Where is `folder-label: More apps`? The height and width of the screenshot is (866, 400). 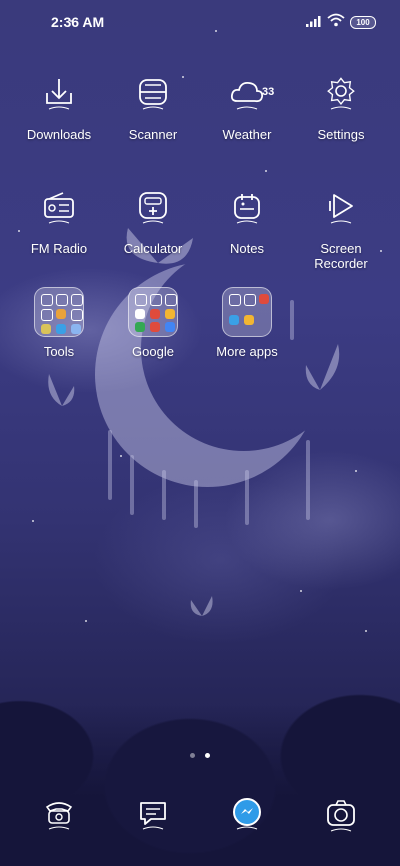 folder-label: More apps is located at coordinates (247, 351).